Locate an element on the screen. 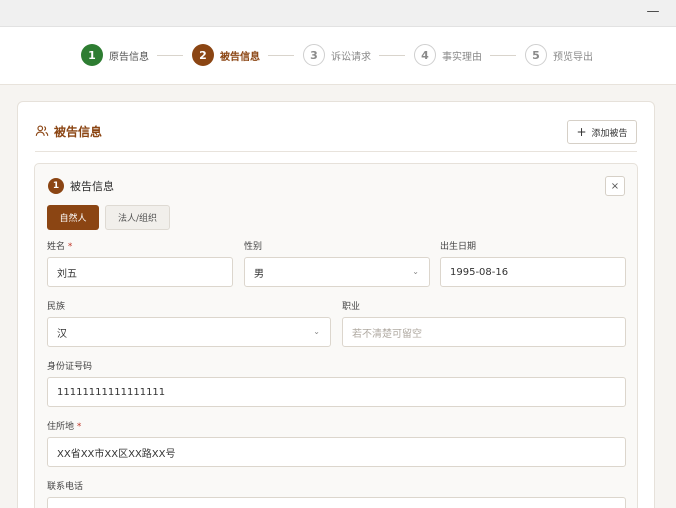  add-defendant-button: + 添加被告 is located at coordinates (602, 132).